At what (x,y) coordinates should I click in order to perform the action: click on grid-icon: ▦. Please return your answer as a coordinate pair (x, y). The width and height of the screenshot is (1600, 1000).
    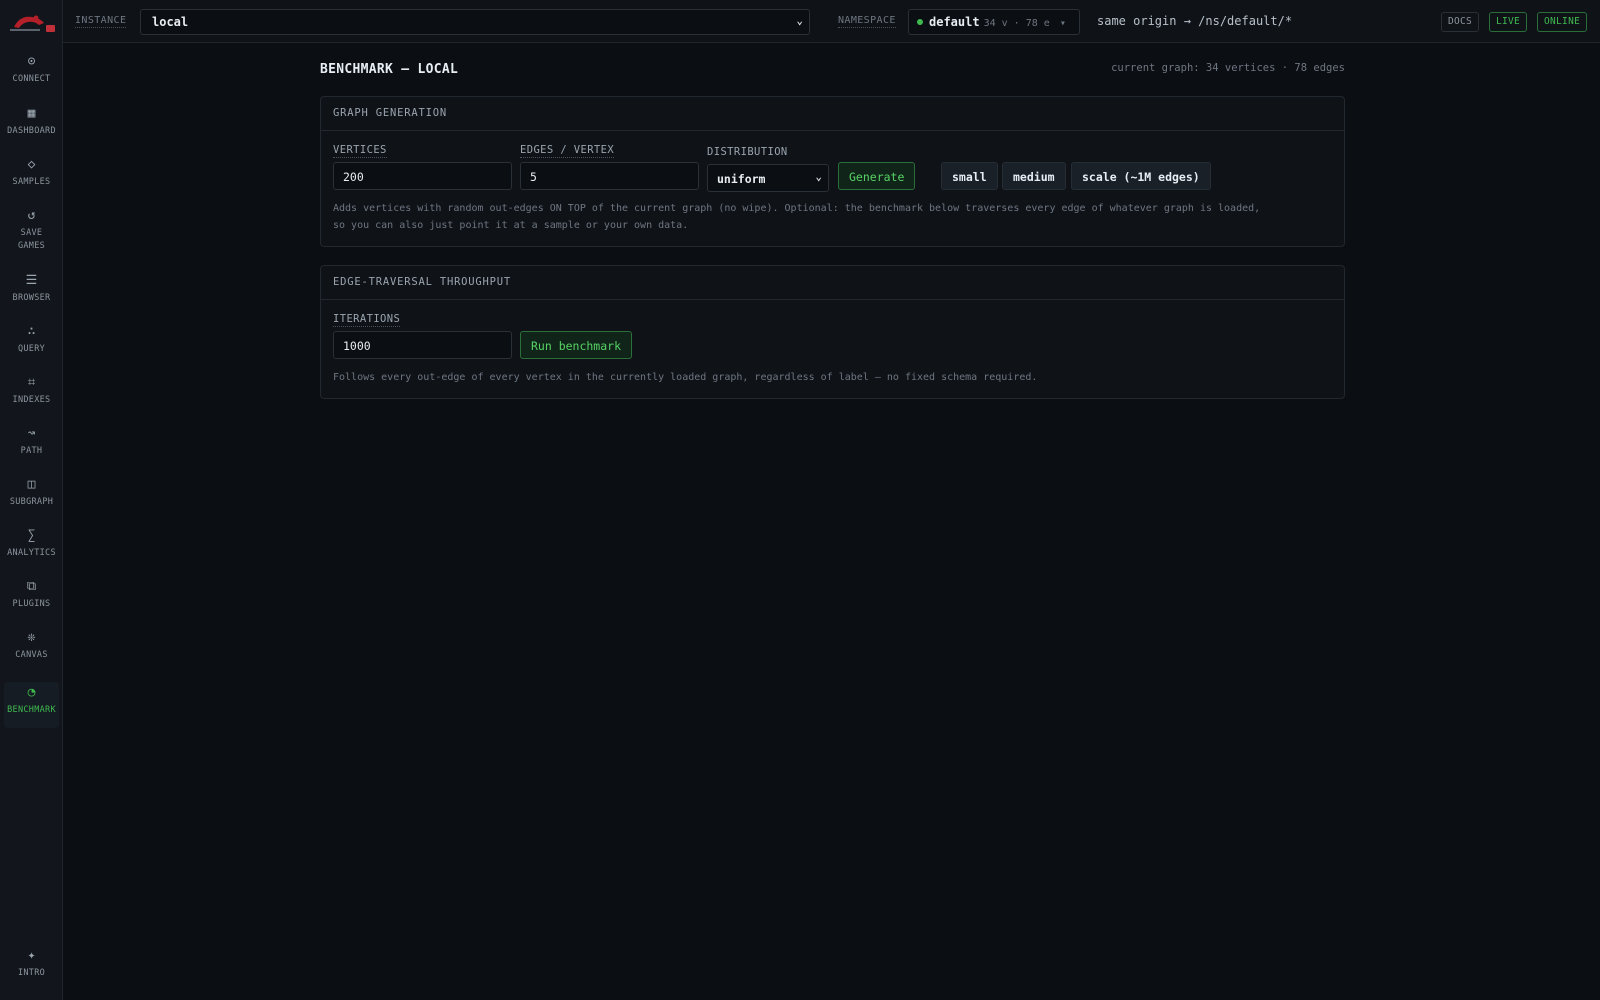
    Looking at the image, I should click on (31, 113).